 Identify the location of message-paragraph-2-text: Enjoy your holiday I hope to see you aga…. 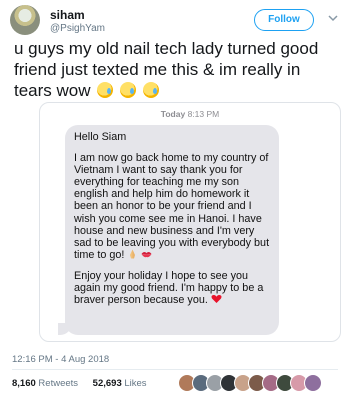
(169, 288).